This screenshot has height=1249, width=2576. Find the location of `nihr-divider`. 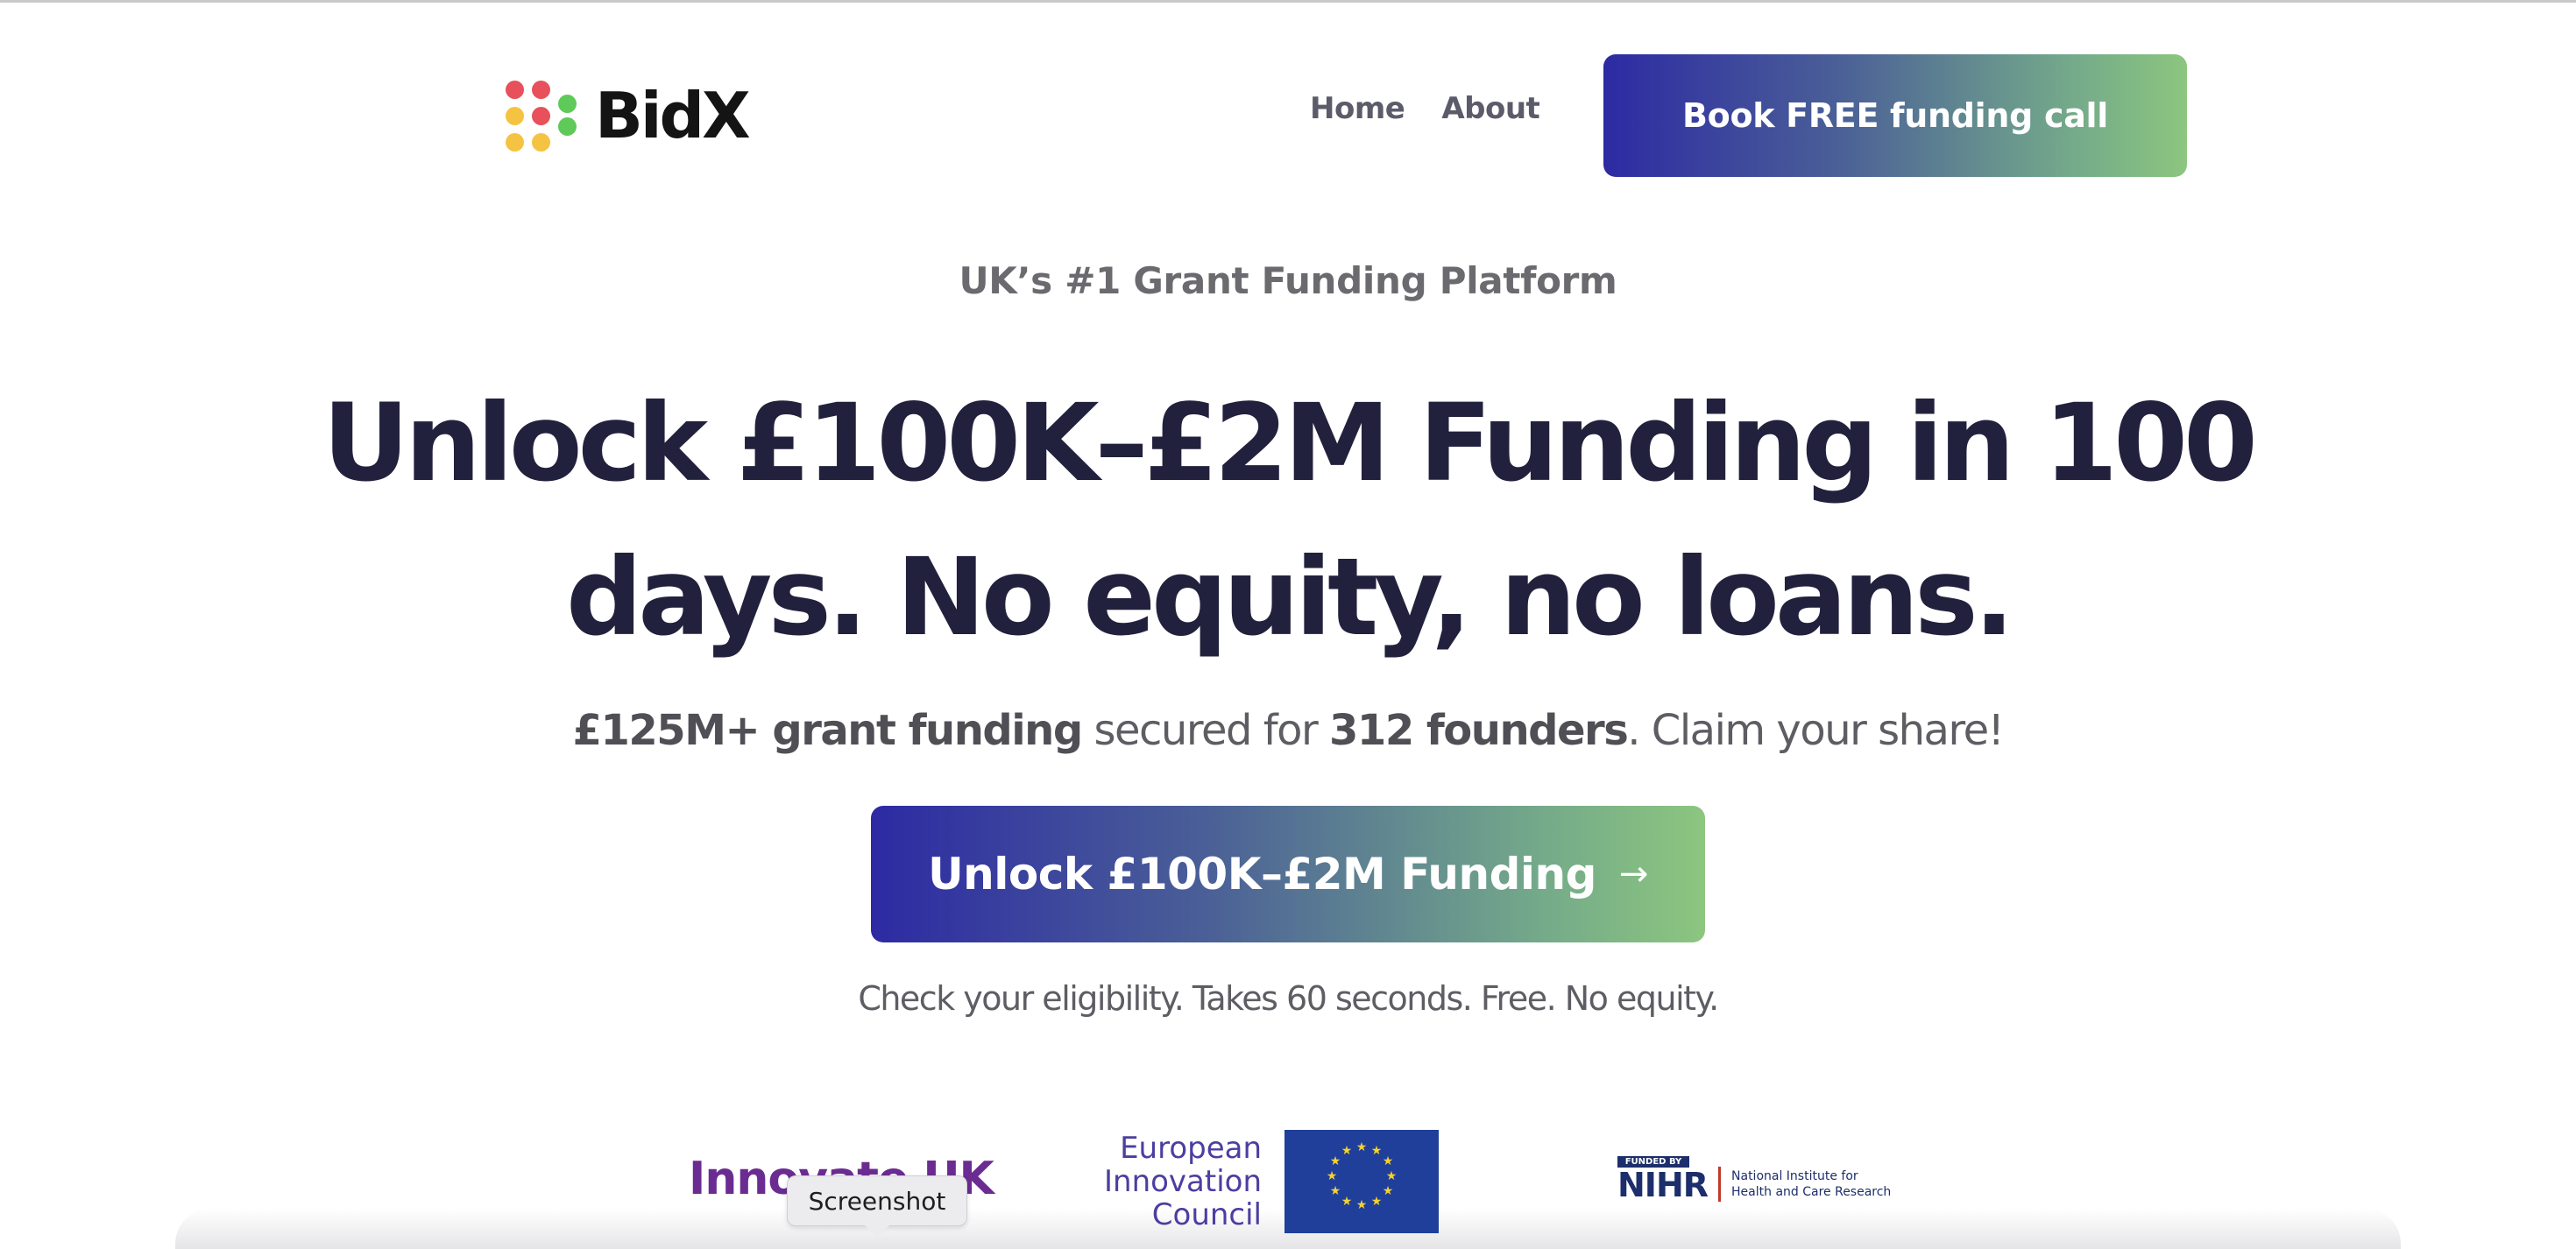

nihr-divider is located at coordinates (1720, 1184).